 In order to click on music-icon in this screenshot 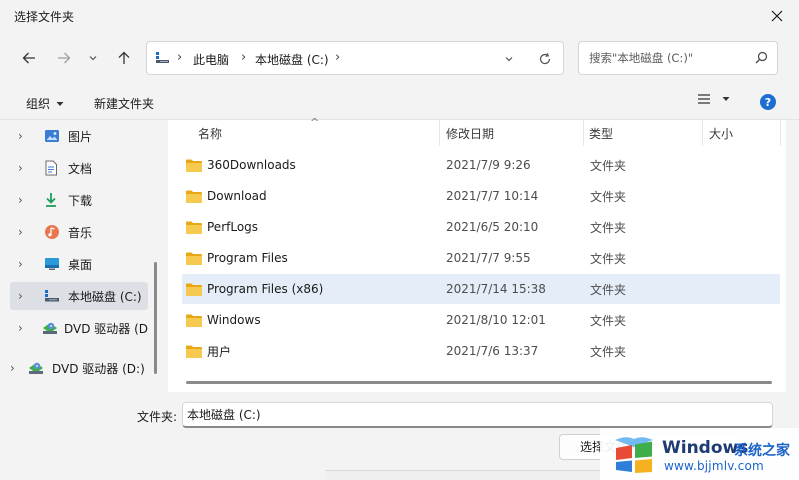, I will do `click(53, 232)`.